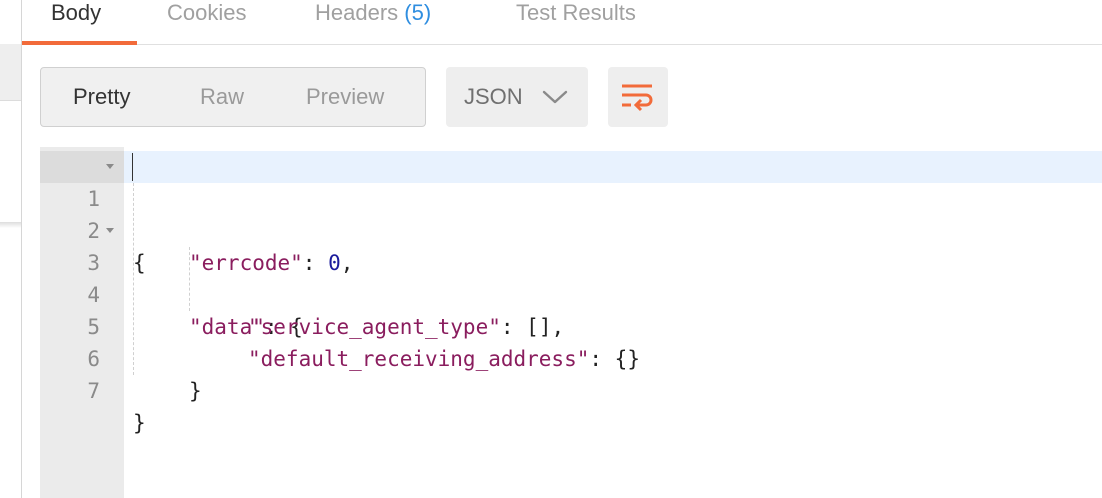  I want to click on view-mode-preview: Preview, so click(345, 97).